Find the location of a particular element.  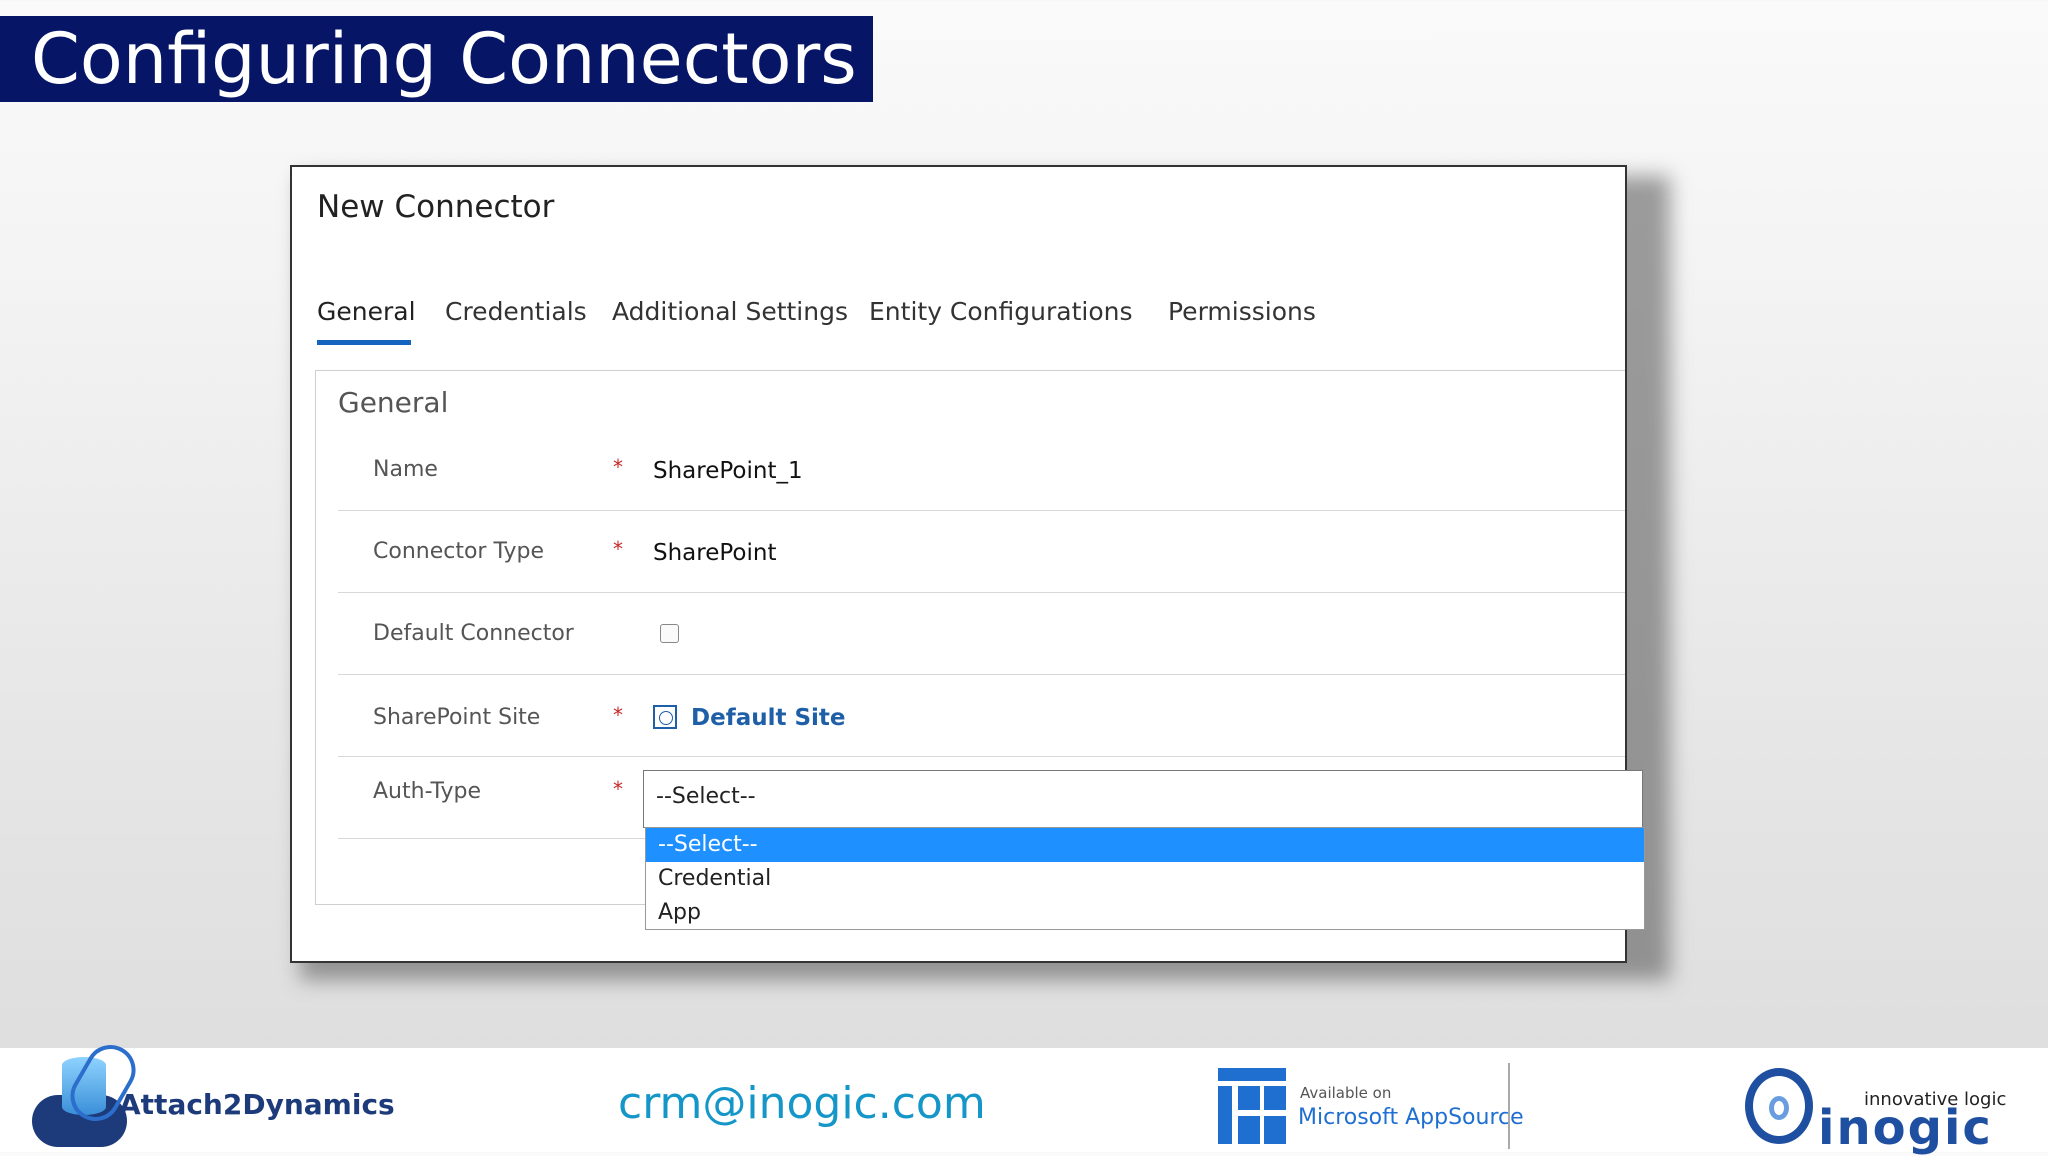

attach2dynamics-logo-text: Attach2Dynamics is located at coordinates (257, 1104).